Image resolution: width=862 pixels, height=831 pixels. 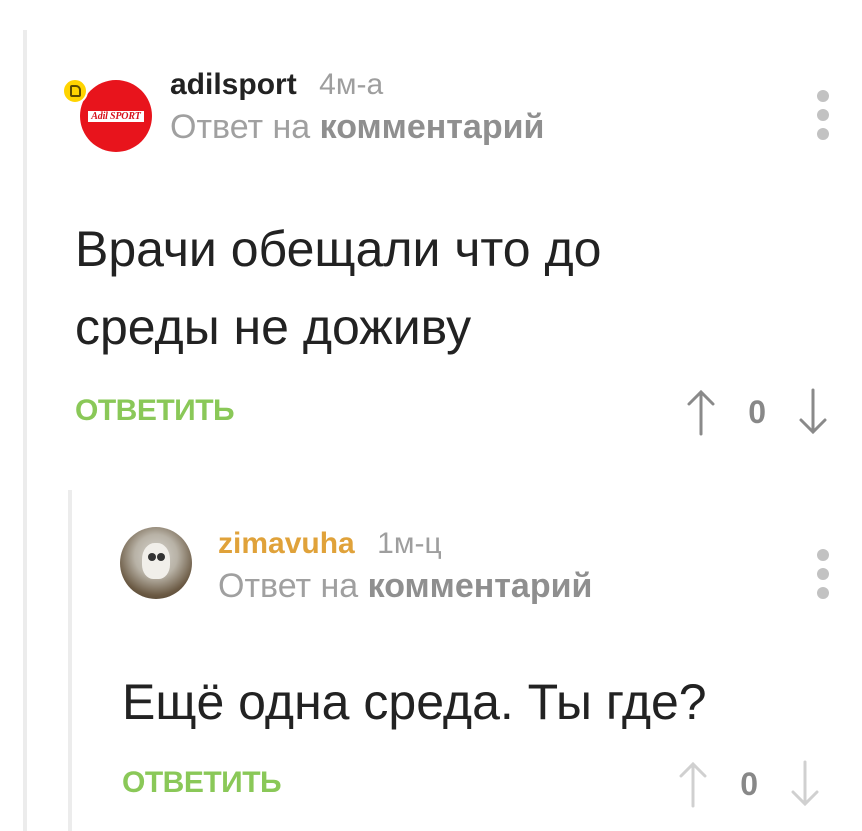 What do you see at coordinates (25, 430) in the screenshot?
I see `thread-line` at bounding box center [25, 430].